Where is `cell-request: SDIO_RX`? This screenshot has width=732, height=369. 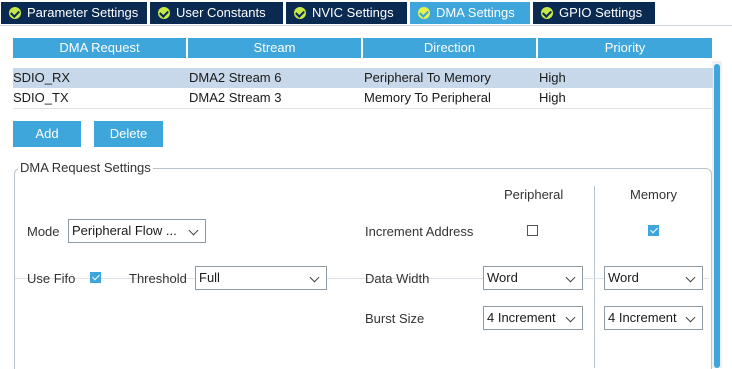
cell-request: SDIO_RX is located at coordinates (42, 77).